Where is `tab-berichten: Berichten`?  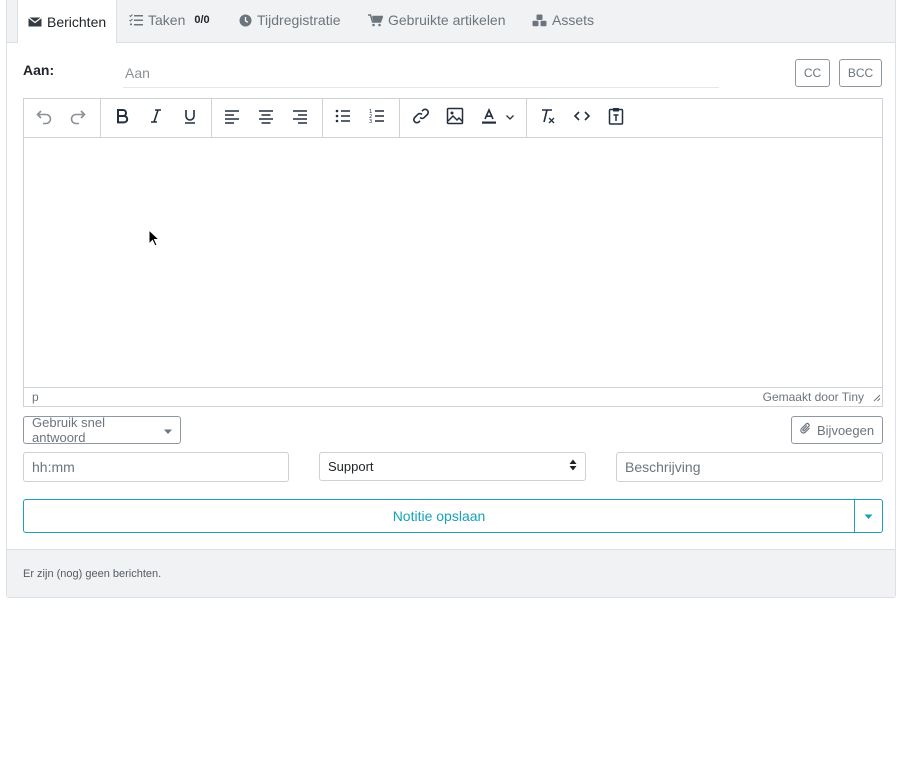
tab-berichten: Berichten is located at coordinates (67, 21).